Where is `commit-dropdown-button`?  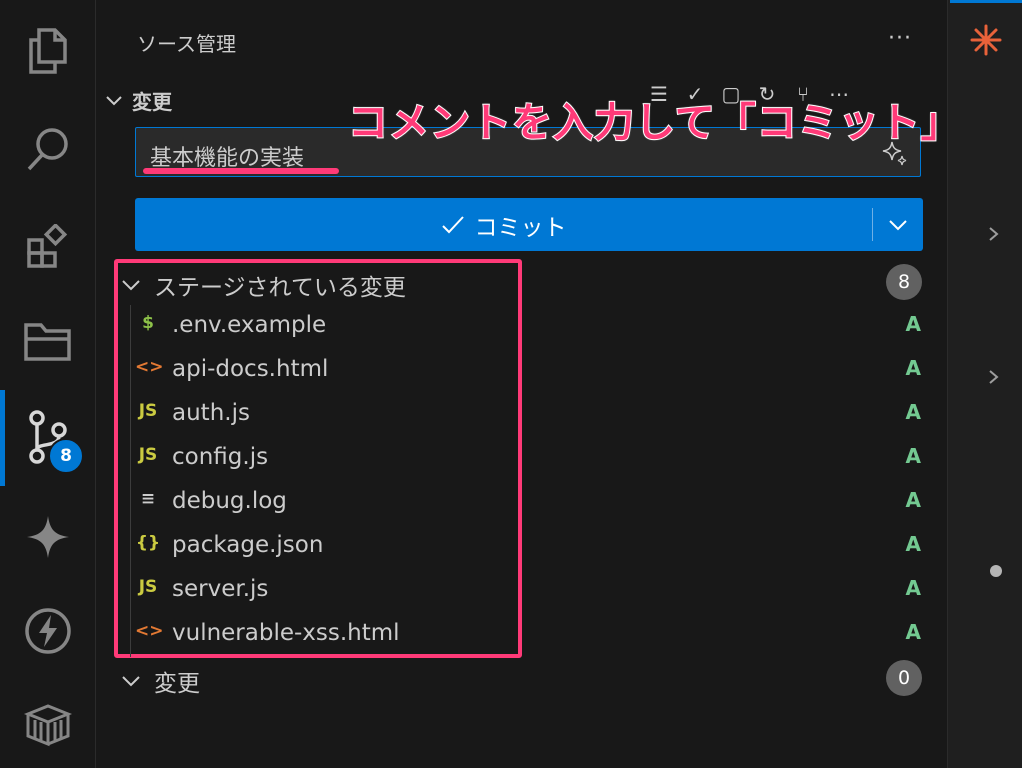 commit-dropdown-button is located at coordinates (898, 224).